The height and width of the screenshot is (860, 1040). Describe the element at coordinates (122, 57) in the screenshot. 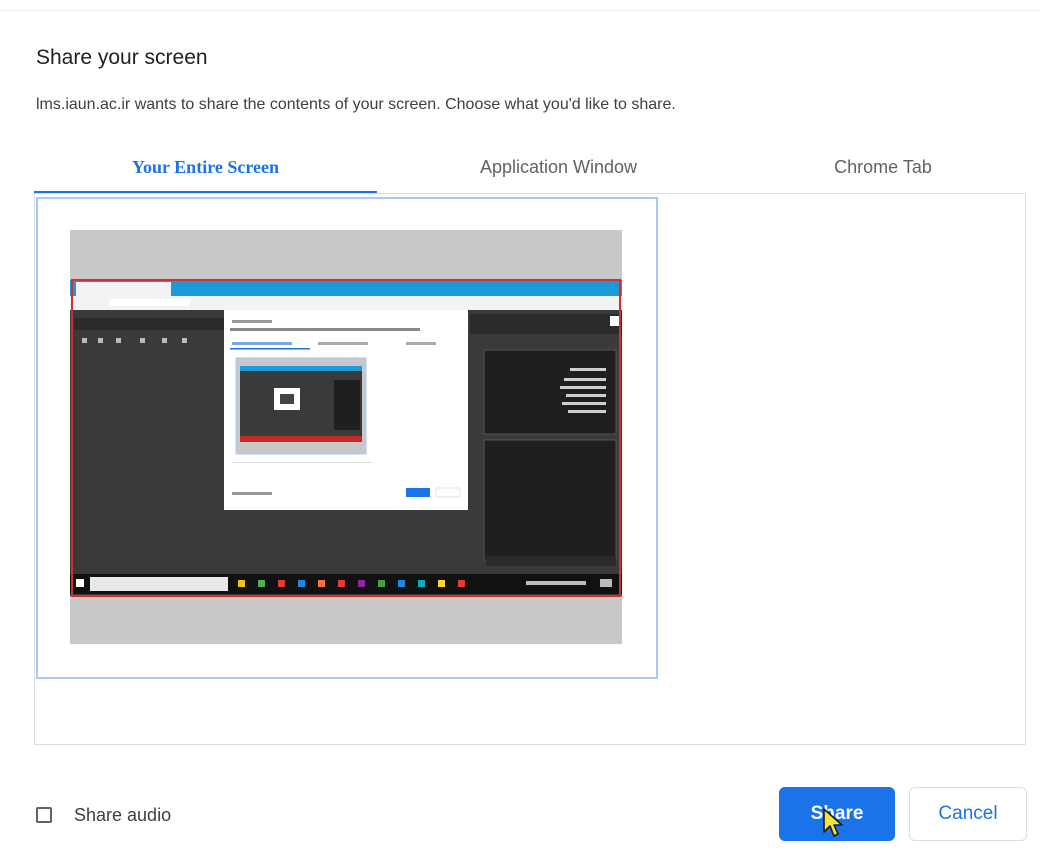

I see `dialog-title: Share your screen` at that location.